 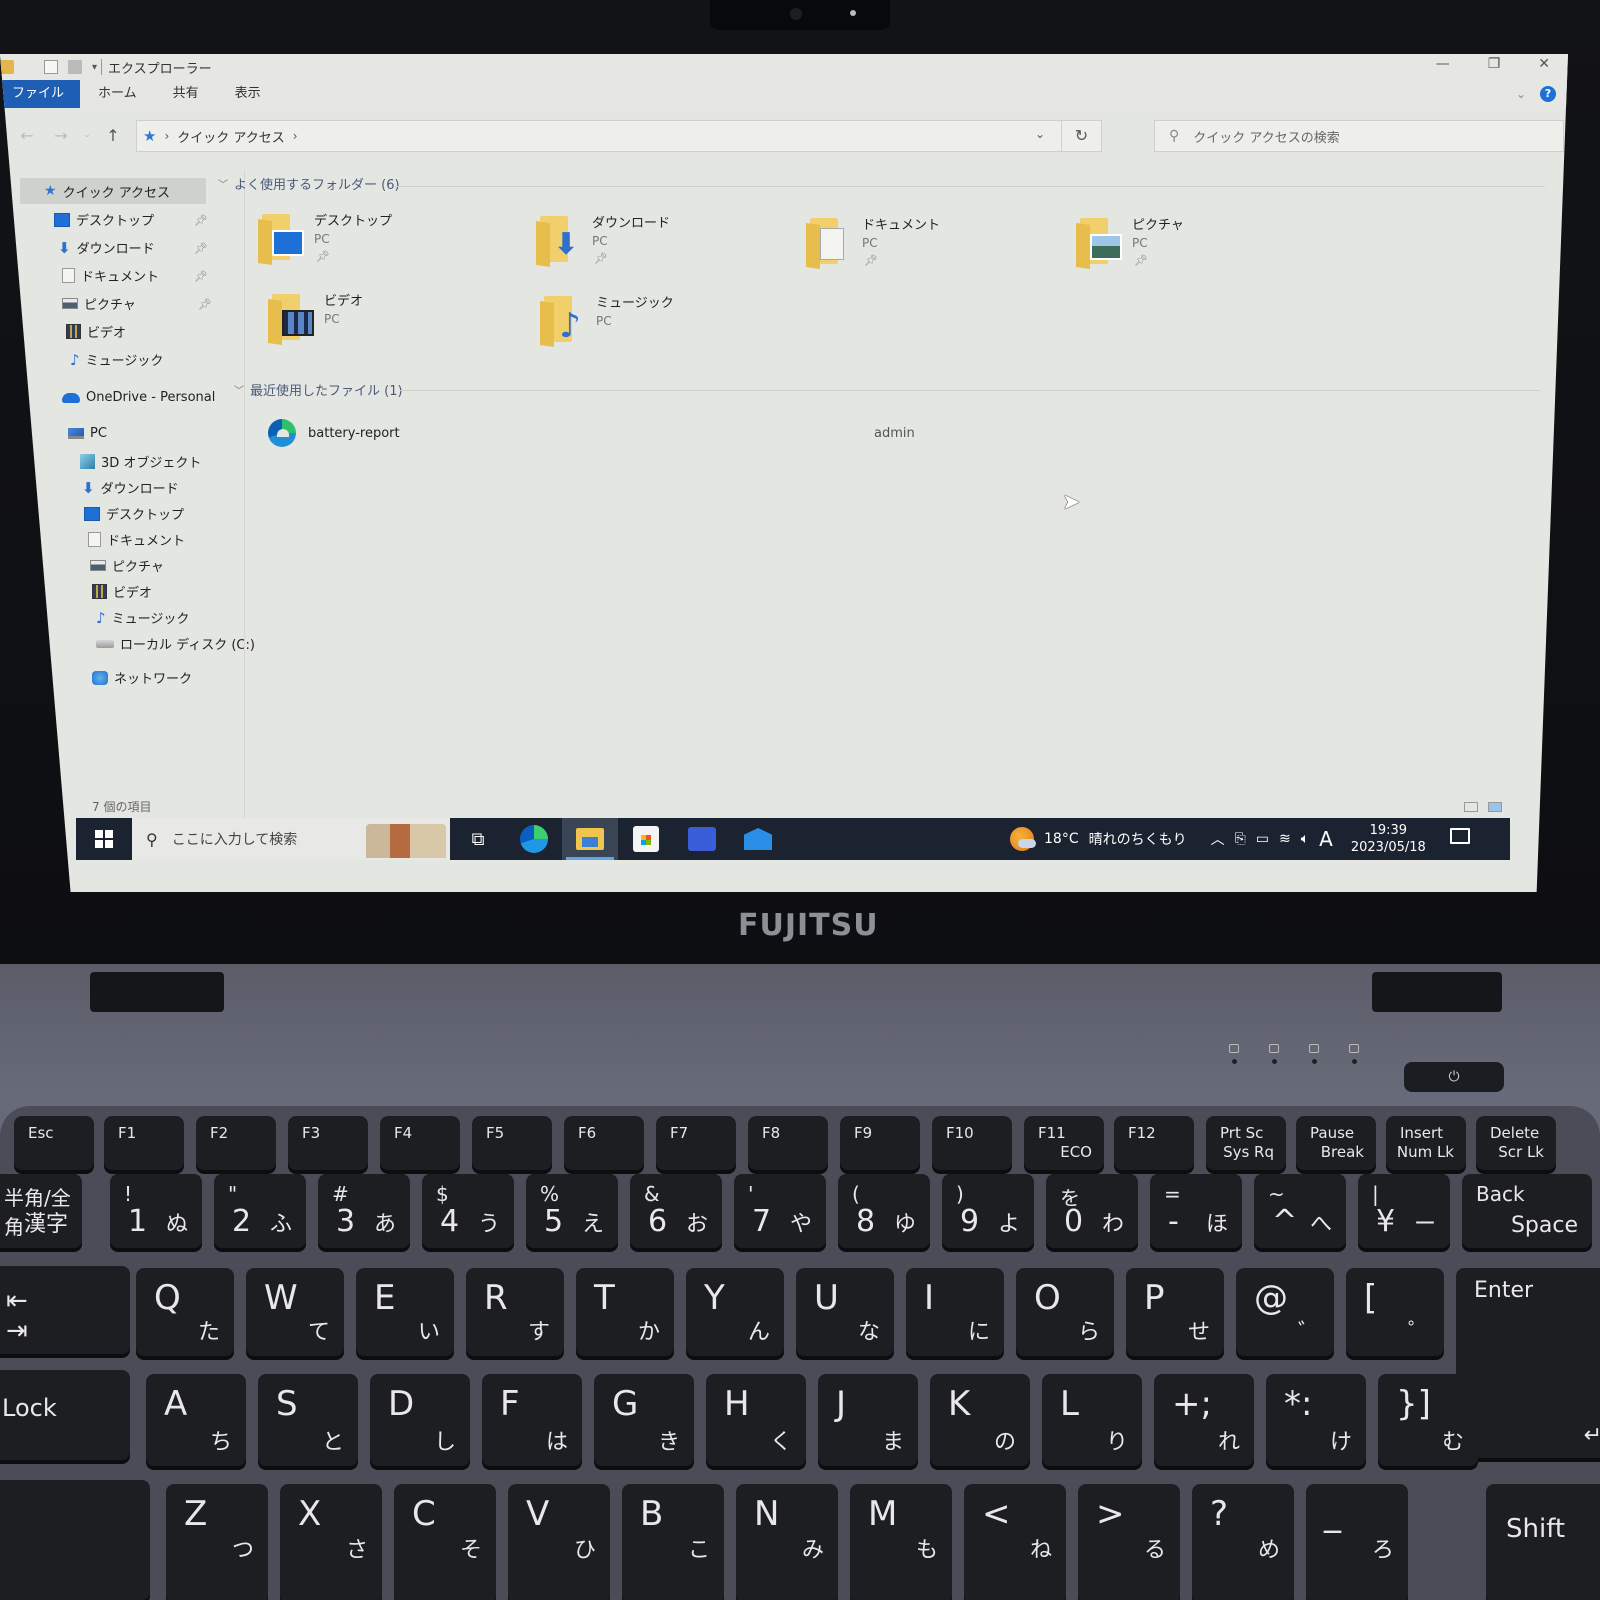 I want to click on key-left-shift, so click(x=75, y=1540).